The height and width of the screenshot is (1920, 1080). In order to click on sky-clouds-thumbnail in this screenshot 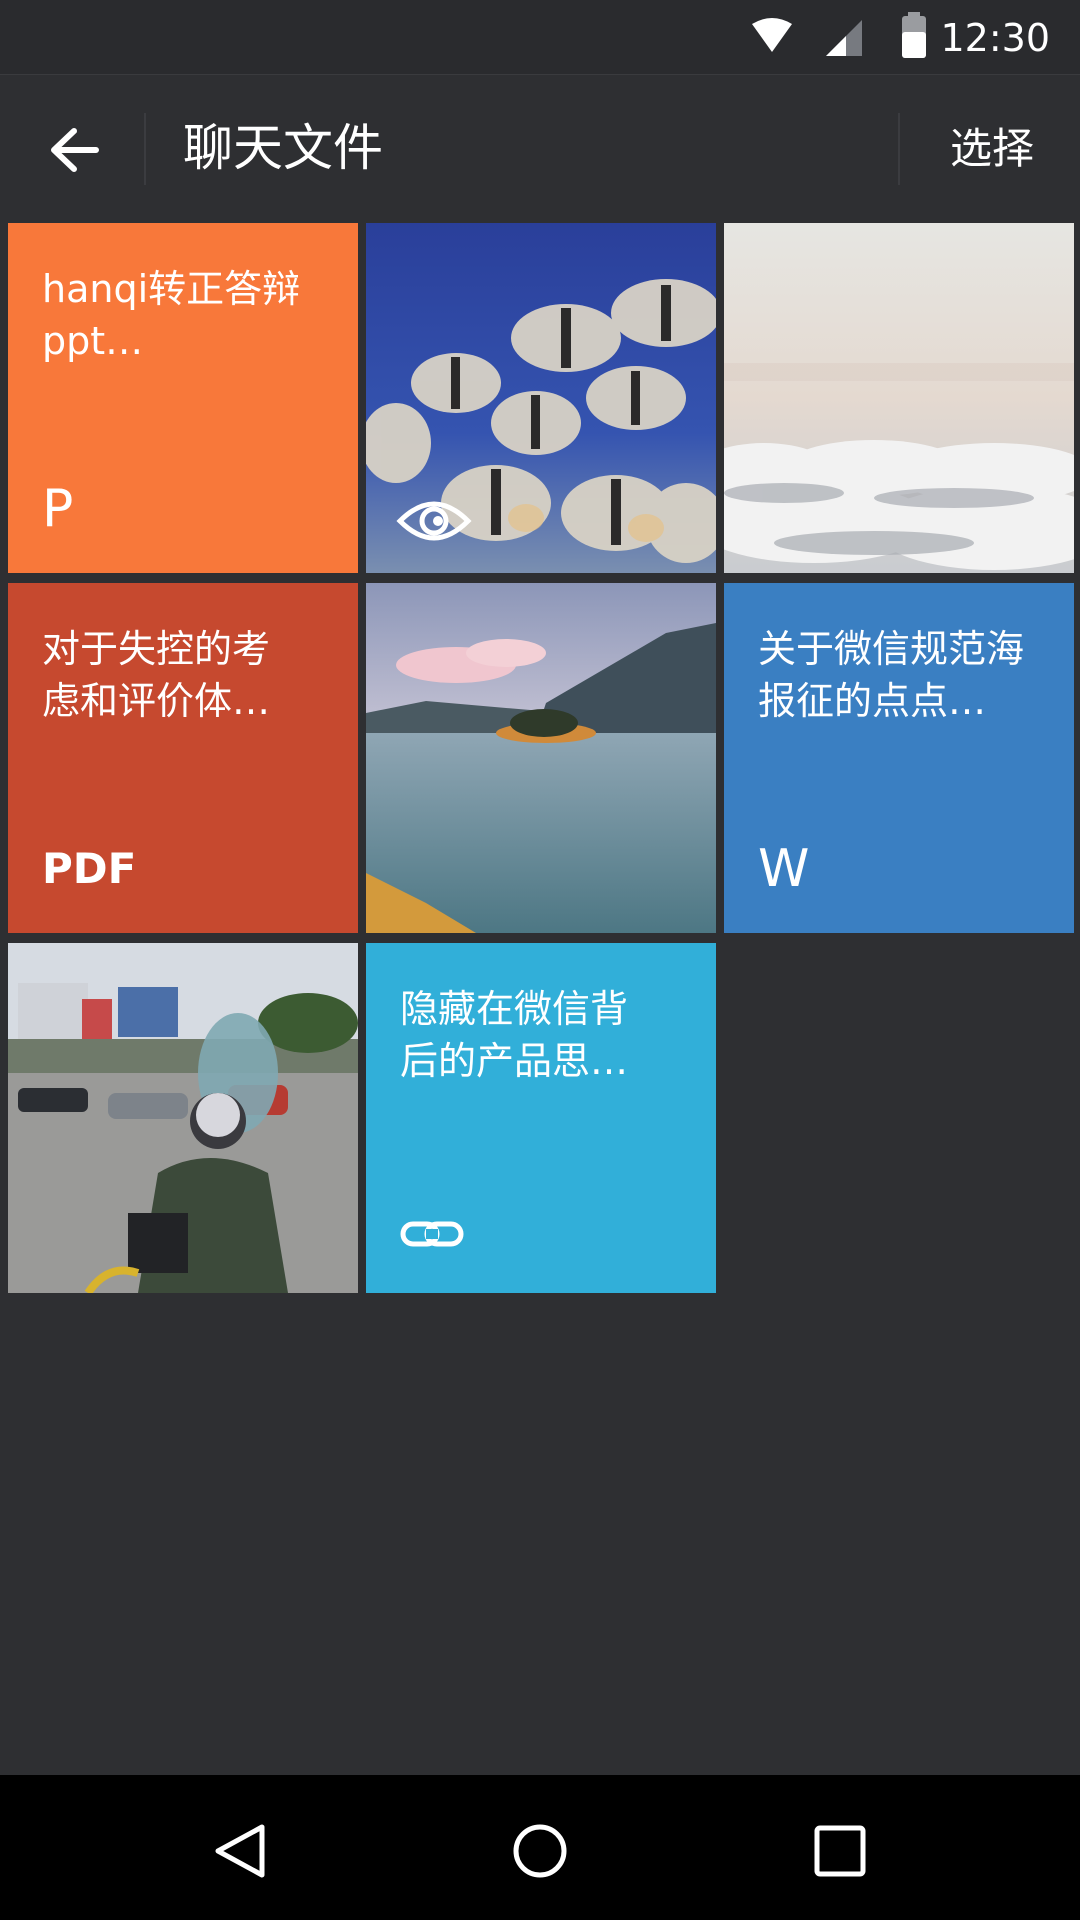, I will do `click(899, 398)`.